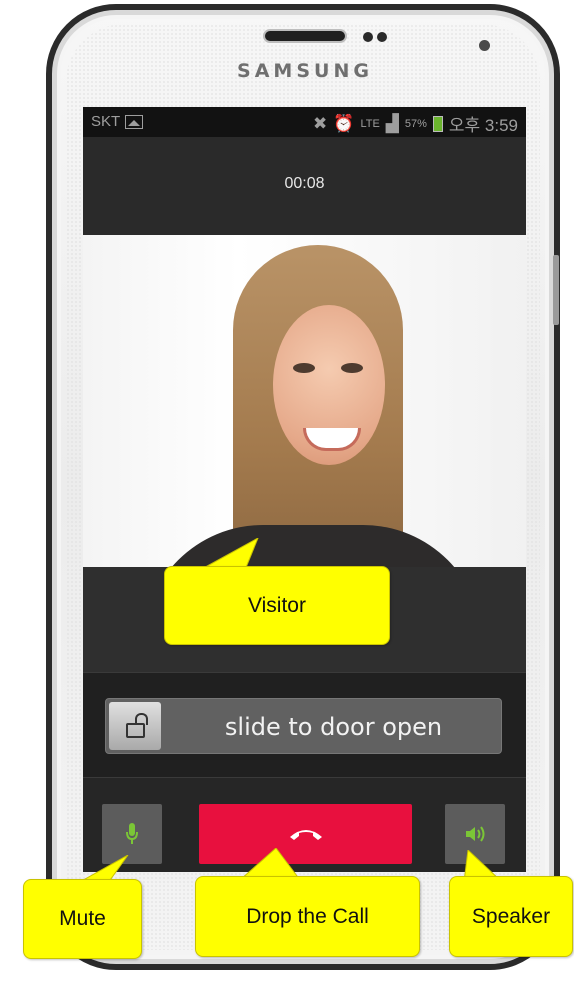  Describe the element at coordinates (305, 36) in the screenshot. I see `earpiece-speaker` at that location.